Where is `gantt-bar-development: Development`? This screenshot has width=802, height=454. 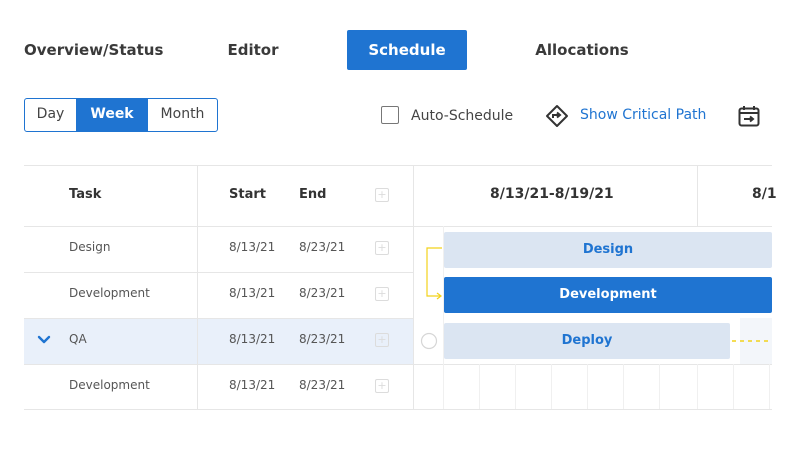 gantt-bar-development: Development is located at coordinates (608, 295).